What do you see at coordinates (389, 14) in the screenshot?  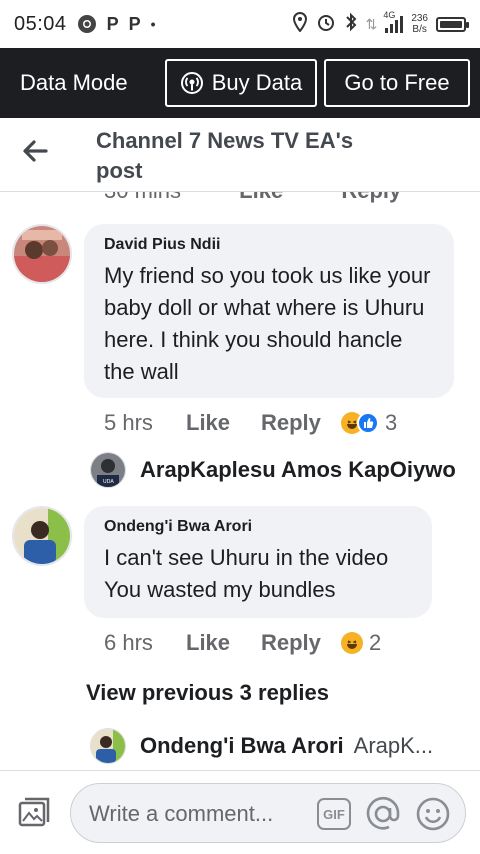 I see `network-type: 4G` at bounding box center [389, 14].